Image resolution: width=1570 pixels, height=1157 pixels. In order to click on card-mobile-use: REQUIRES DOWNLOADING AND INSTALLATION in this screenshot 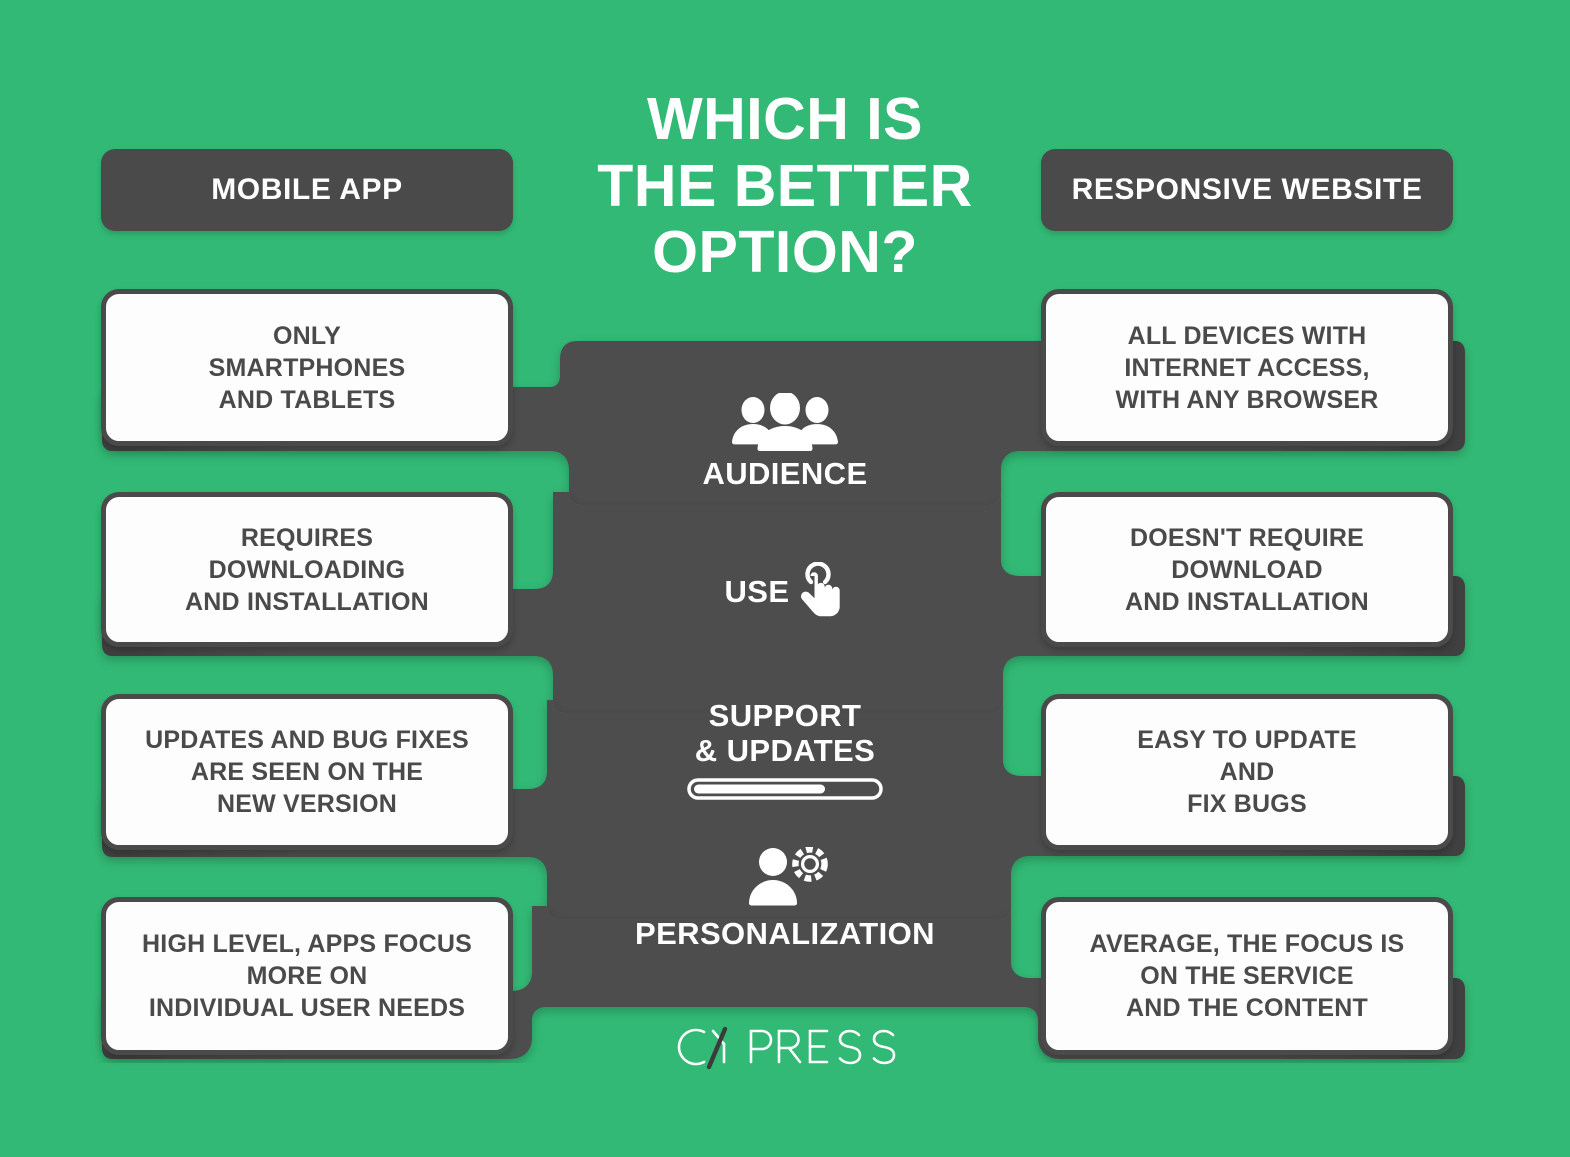, I will do `click(307, 569)`.